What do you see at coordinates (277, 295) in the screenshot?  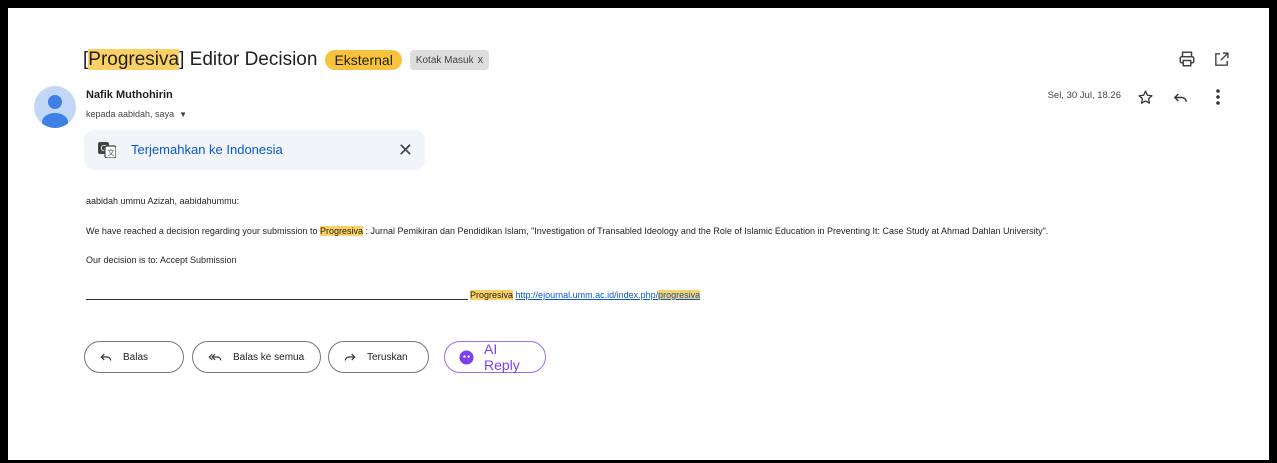 I see `signature-divider` at bounding box center [277, 295].